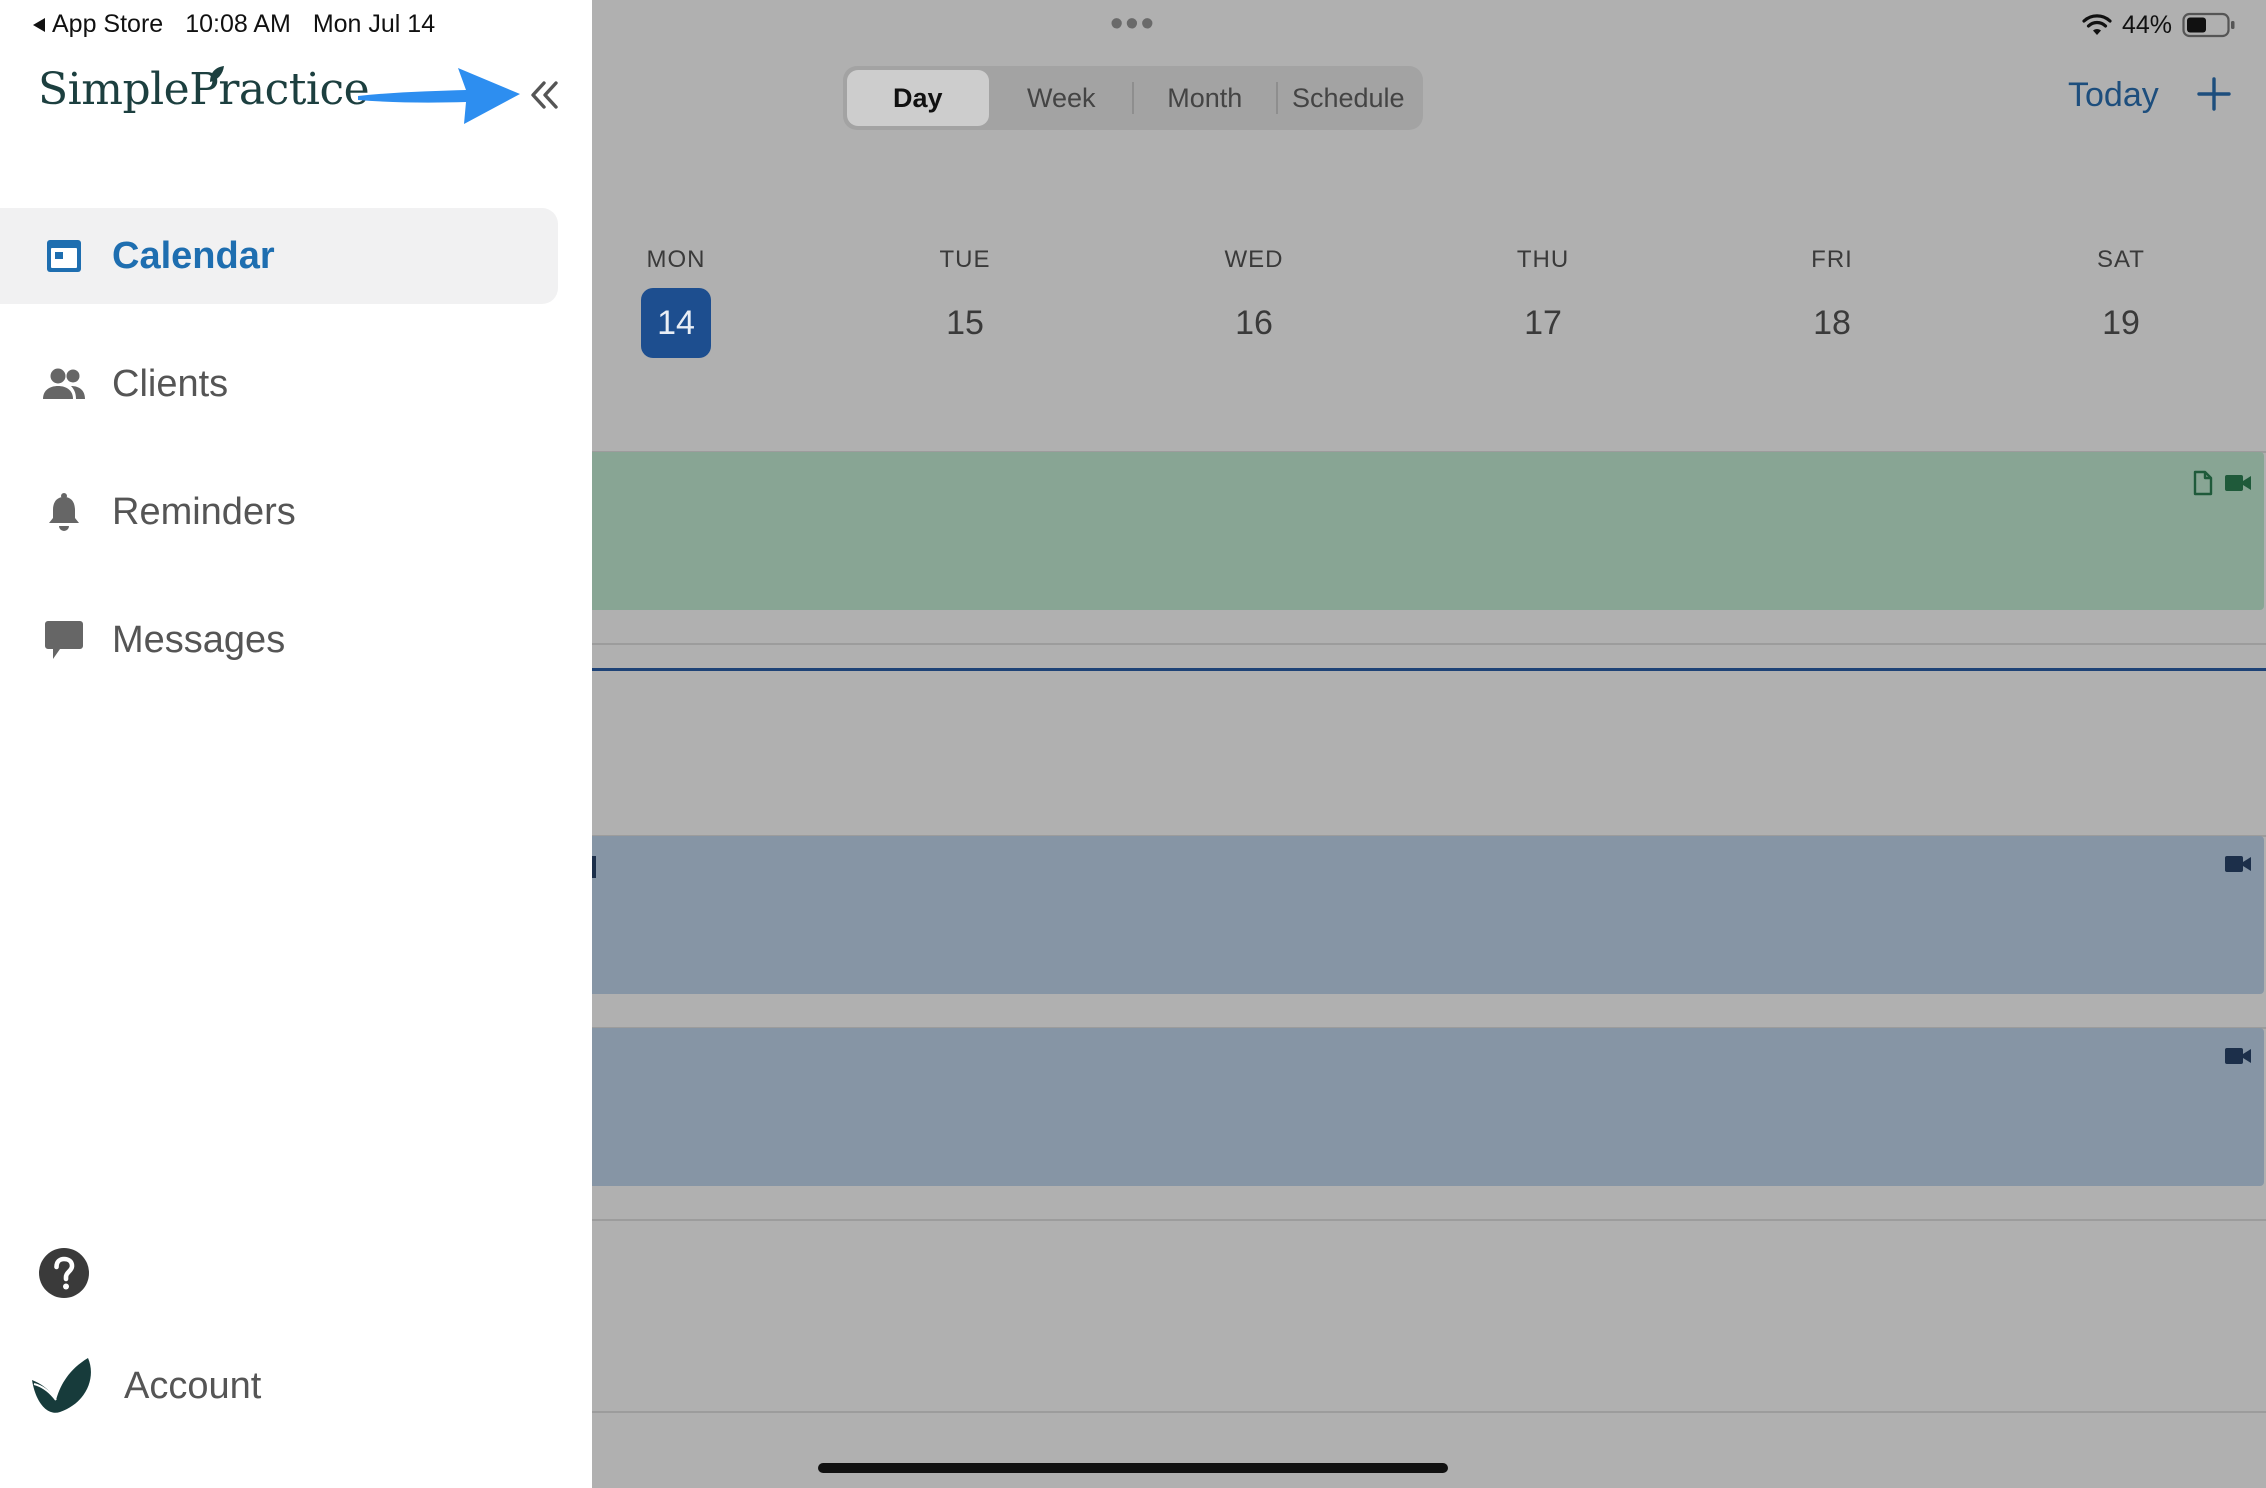  I want to click on account-button: Account, so click(145, 1386).